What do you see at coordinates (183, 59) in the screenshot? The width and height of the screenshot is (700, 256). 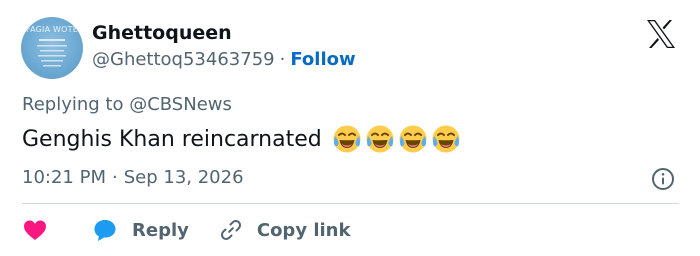 I see `user-handle: @Ghettoq53463759` at bounding box center [183, 59].